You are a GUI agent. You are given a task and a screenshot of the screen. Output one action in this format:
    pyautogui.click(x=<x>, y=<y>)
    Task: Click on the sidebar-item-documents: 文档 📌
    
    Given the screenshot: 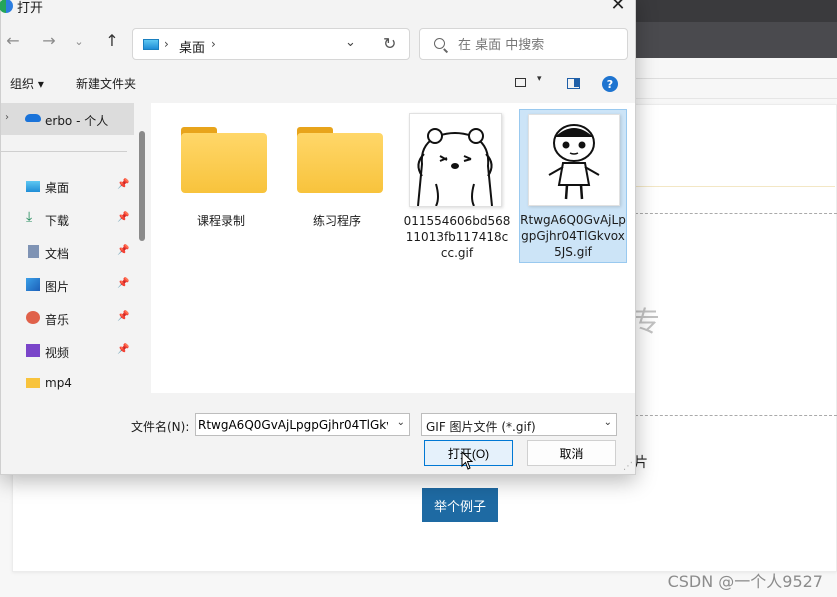 What is the action you would take?
    pyautogui.click(x=67, y=252)
    